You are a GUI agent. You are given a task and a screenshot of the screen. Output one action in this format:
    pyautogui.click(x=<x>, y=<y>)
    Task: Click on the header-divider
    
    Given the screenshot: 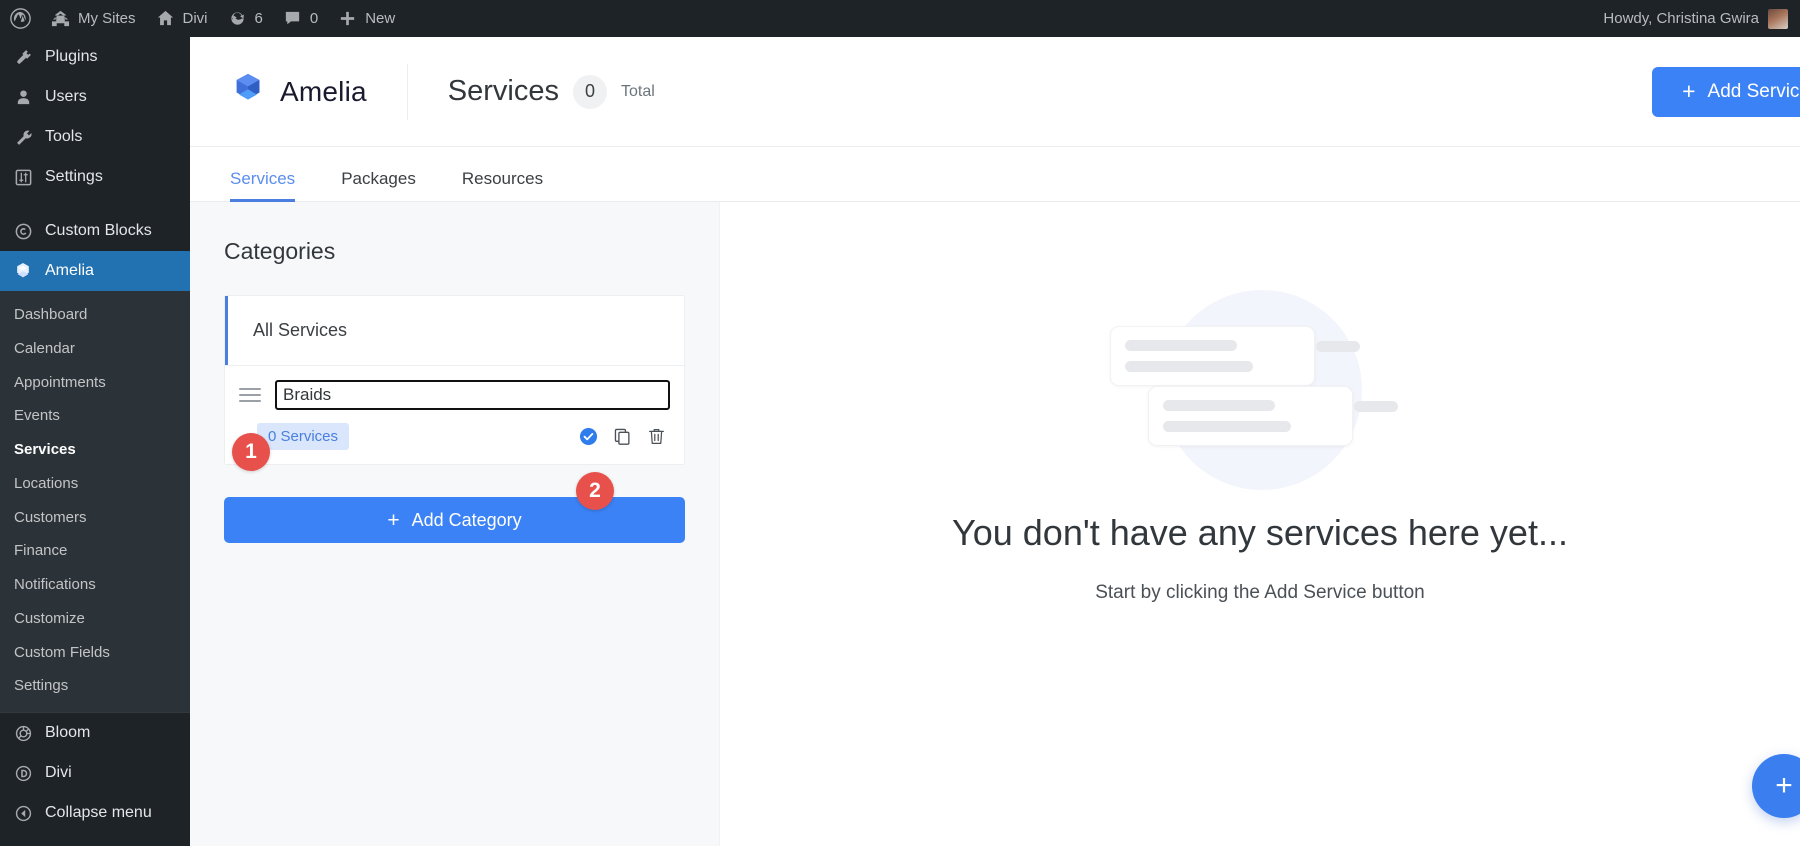 What is the action you would take?
    pyautogui.click(x=407, y=91)
    